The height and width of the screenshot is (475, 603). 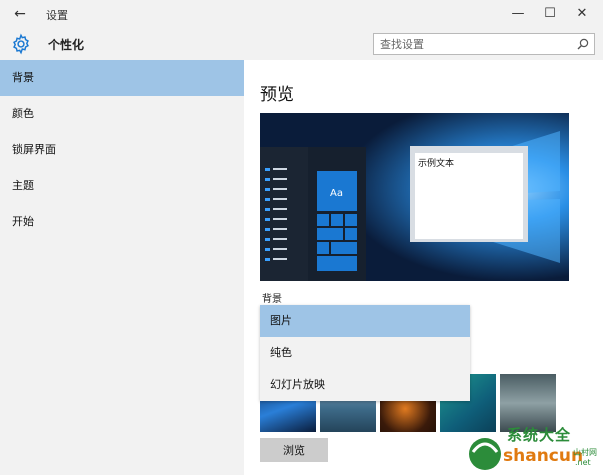 I want to click on back-arrow-icon: ←, so click(x=20, y=14).